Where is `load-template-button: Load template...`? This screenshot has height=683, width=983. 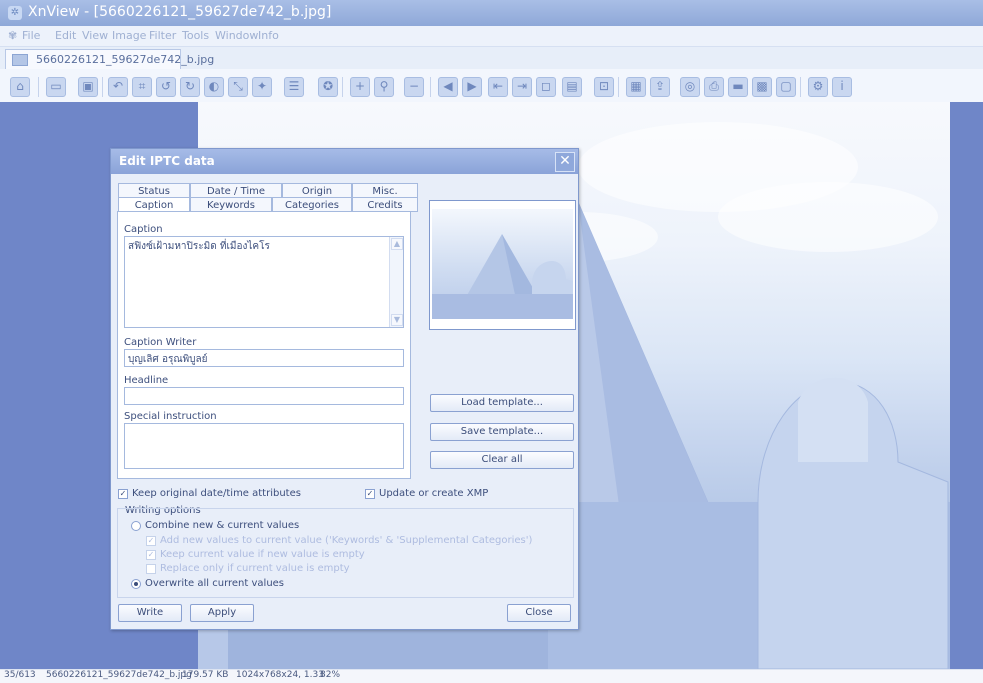 load-template-button: Load template... is located at coordinates (502, 403).